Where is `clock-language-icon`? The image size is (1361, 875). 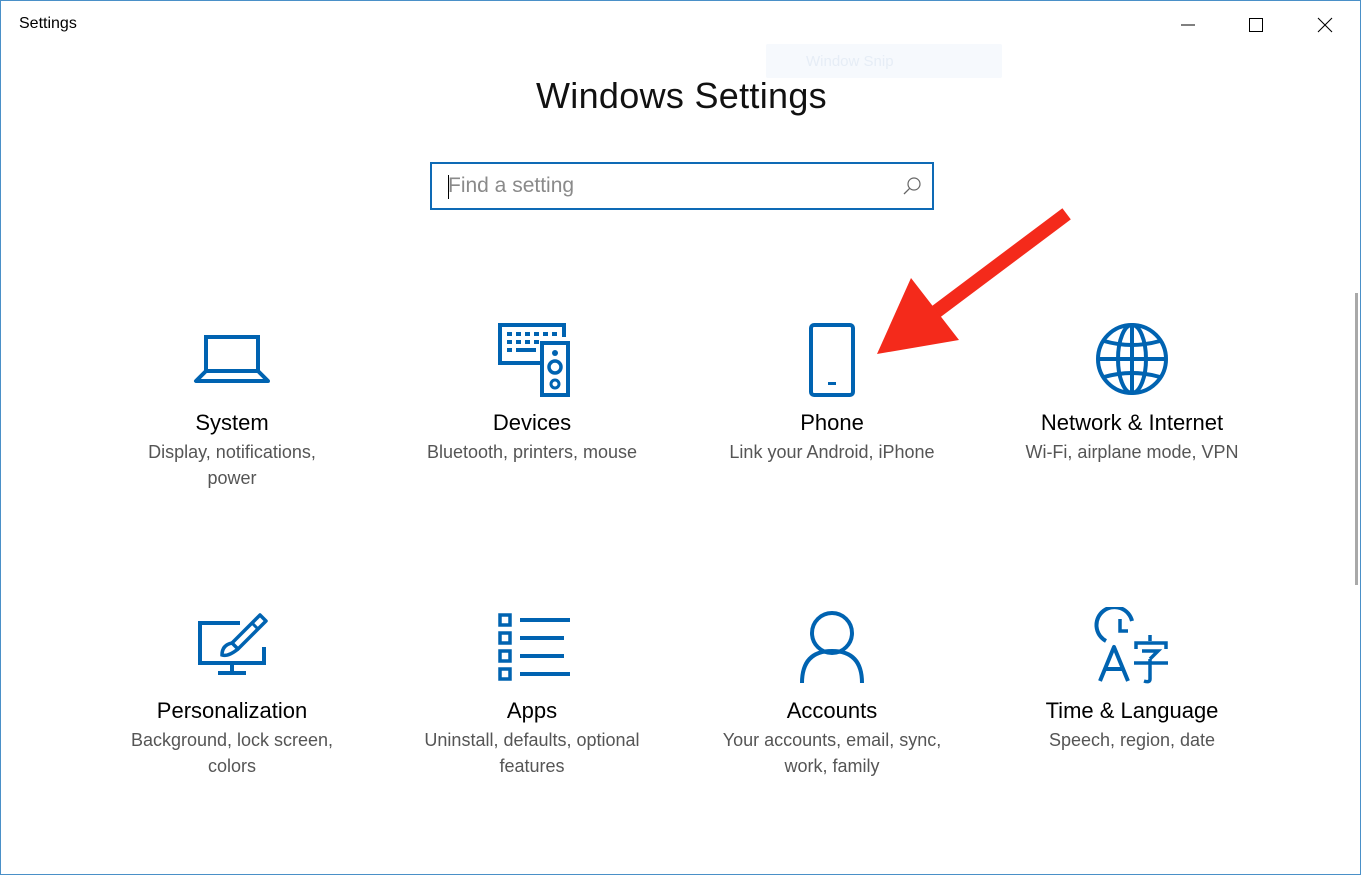 clock-language-icon is located at coordinates (1132, 647).